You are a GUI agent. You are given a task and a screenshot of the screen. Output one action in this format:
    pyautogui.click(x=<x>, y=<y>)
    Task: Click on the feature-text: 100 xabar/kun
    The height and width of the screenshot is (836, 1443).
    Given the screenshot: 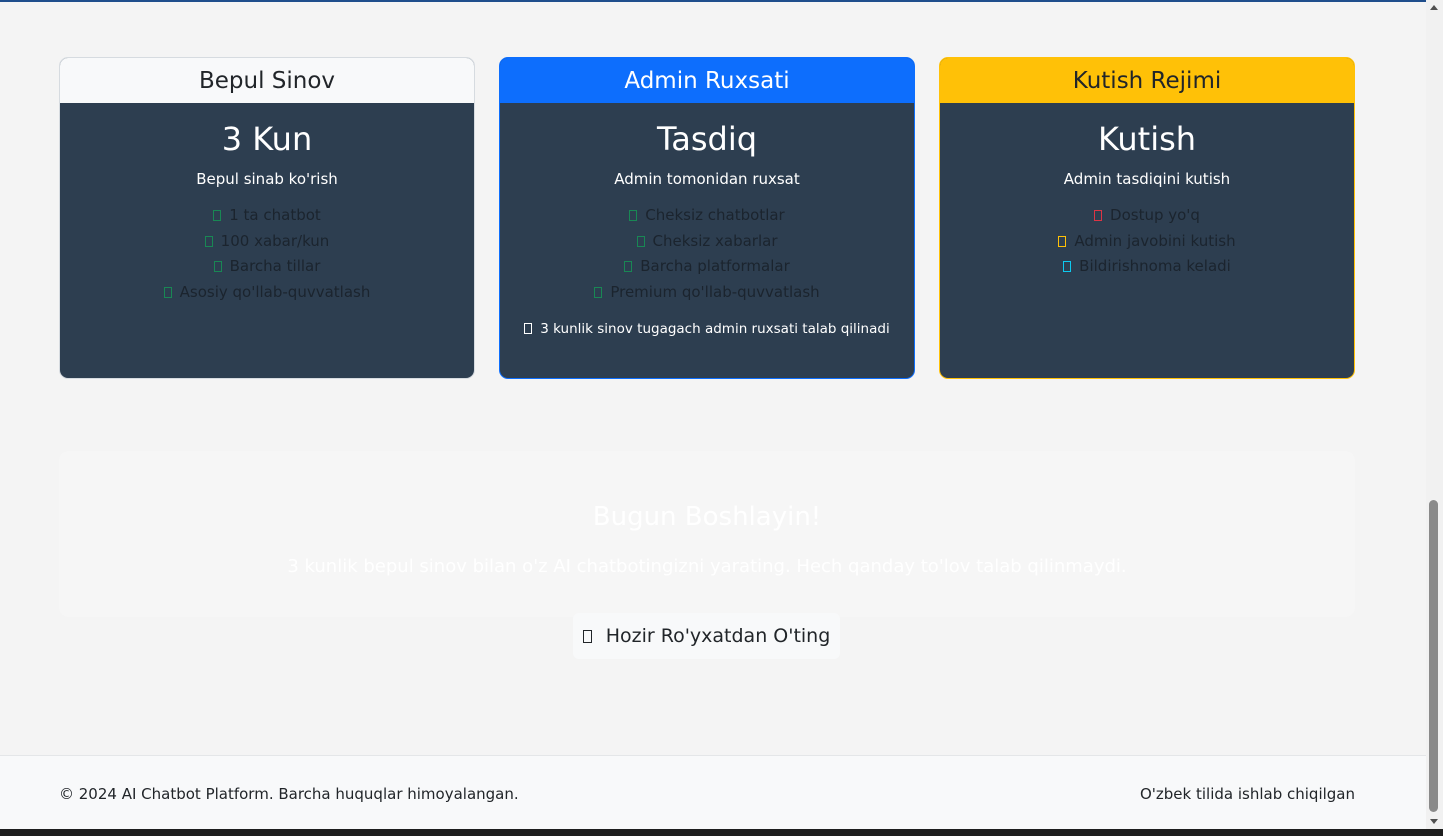 What is the action you would take?
    pyautogui.click(x=275, y=240)
    